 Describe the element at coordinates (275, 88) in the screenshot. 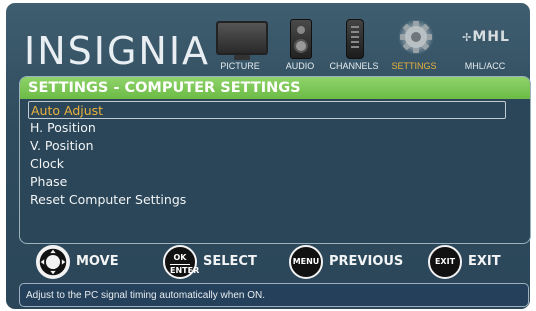

I see `page-title: SETTINGS - COMPUTER SETTINGS` at that location.